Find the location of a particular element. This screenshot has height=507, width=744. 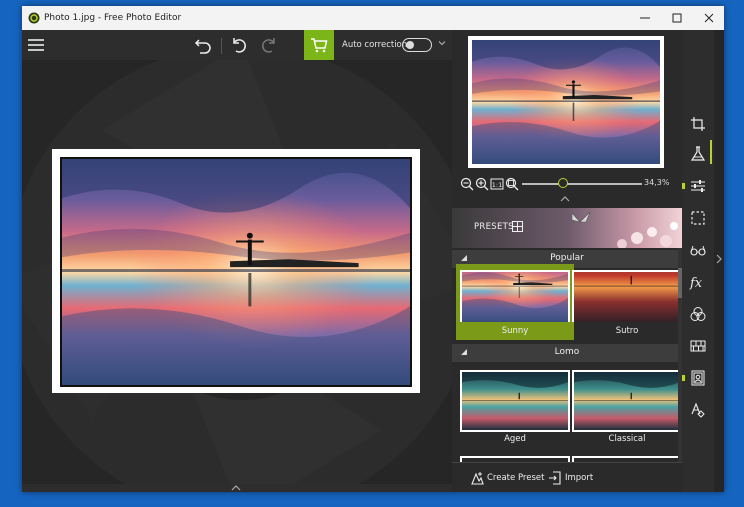

zoom-slider-track is located at coordinates (582, 184).